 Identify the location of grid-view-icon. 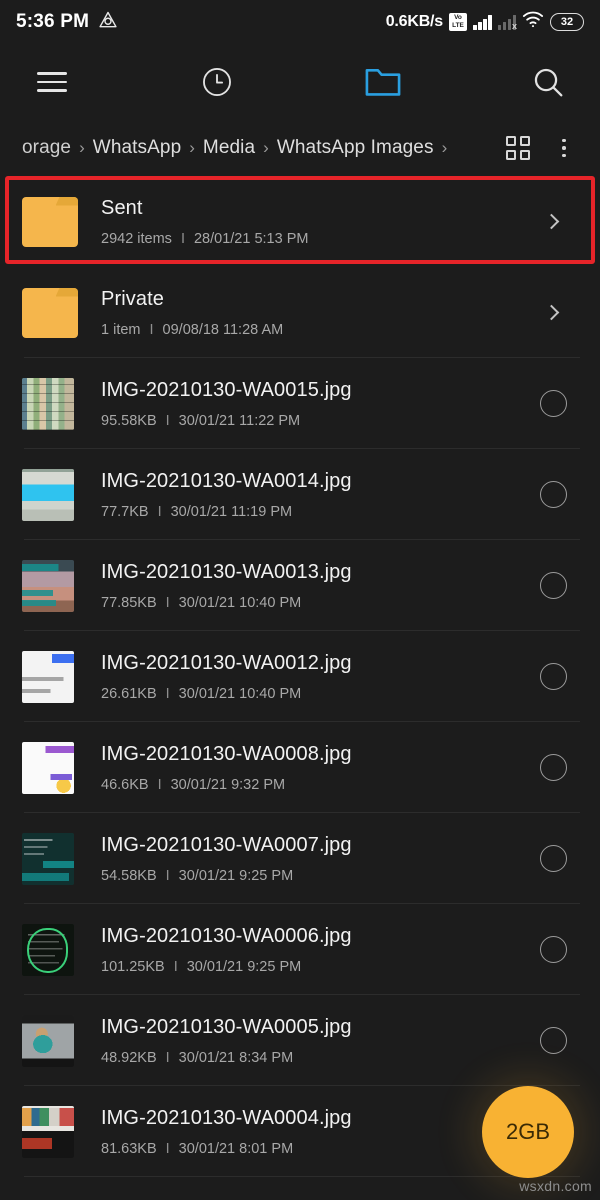
(518, 148).